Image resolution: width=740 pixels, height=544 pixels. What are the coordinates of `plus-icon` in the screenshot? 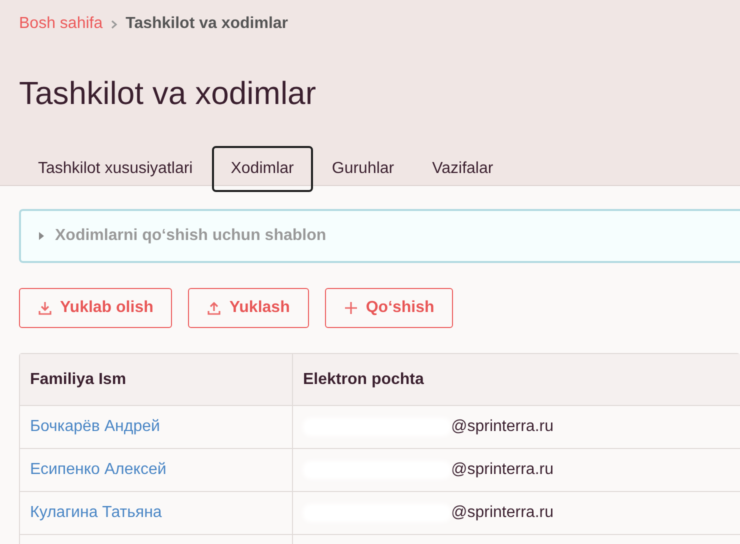 It's located at (351, 308).